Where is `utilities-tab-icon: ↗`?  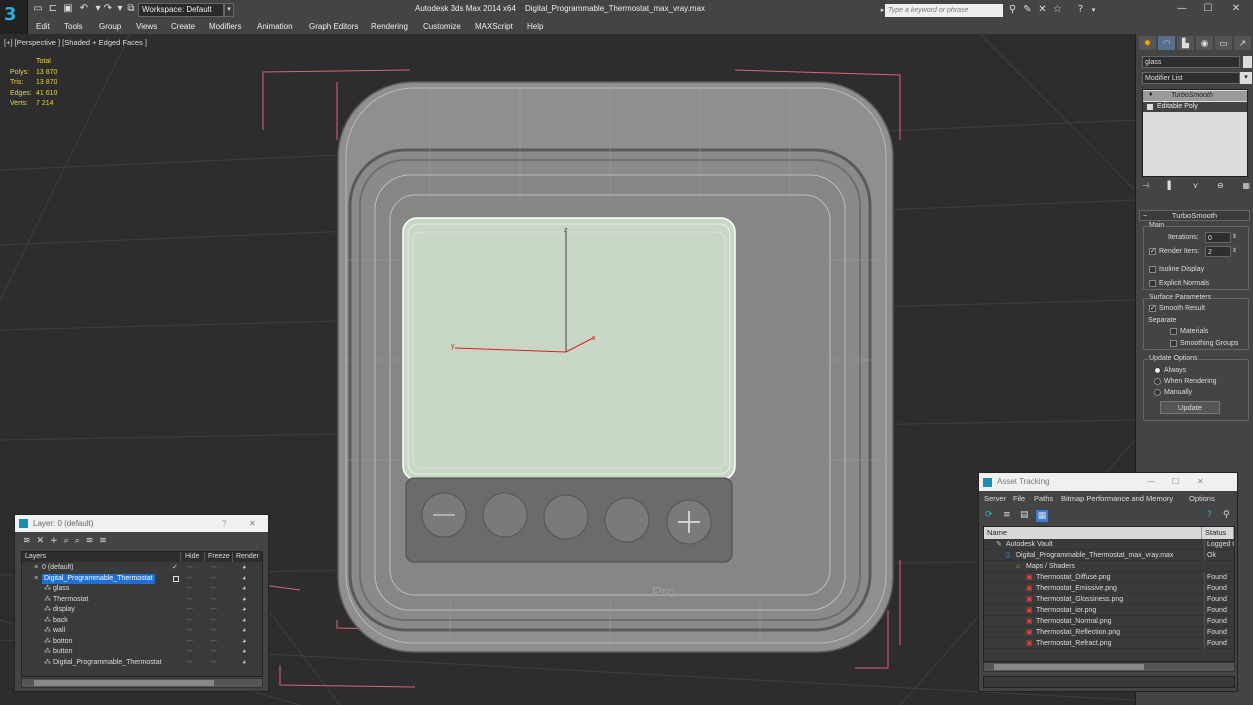
utilities-tab-icon: ↗ is located at coordinates (1242, 43).